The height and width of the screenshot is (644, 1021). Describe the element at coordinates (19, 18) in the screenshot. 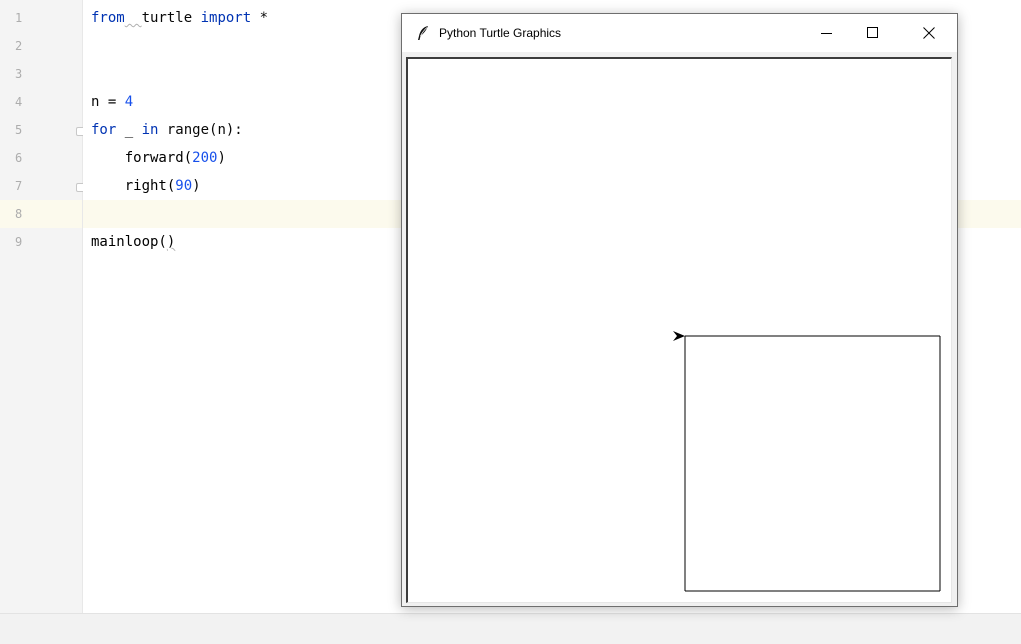

I see `line-number: 1` at that location.